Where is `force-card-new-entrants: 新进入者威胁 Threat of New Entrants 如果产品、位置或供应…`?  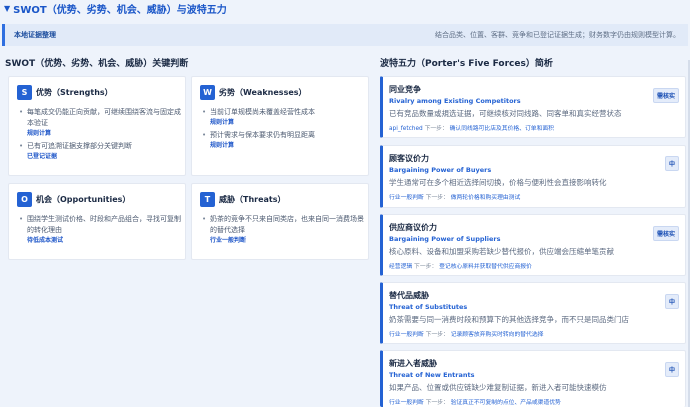
force-card-new-entrants: 新进入者威胁 Threat of New Entrants 如果产品、位置或供应… is located at coordinates (533, 378).